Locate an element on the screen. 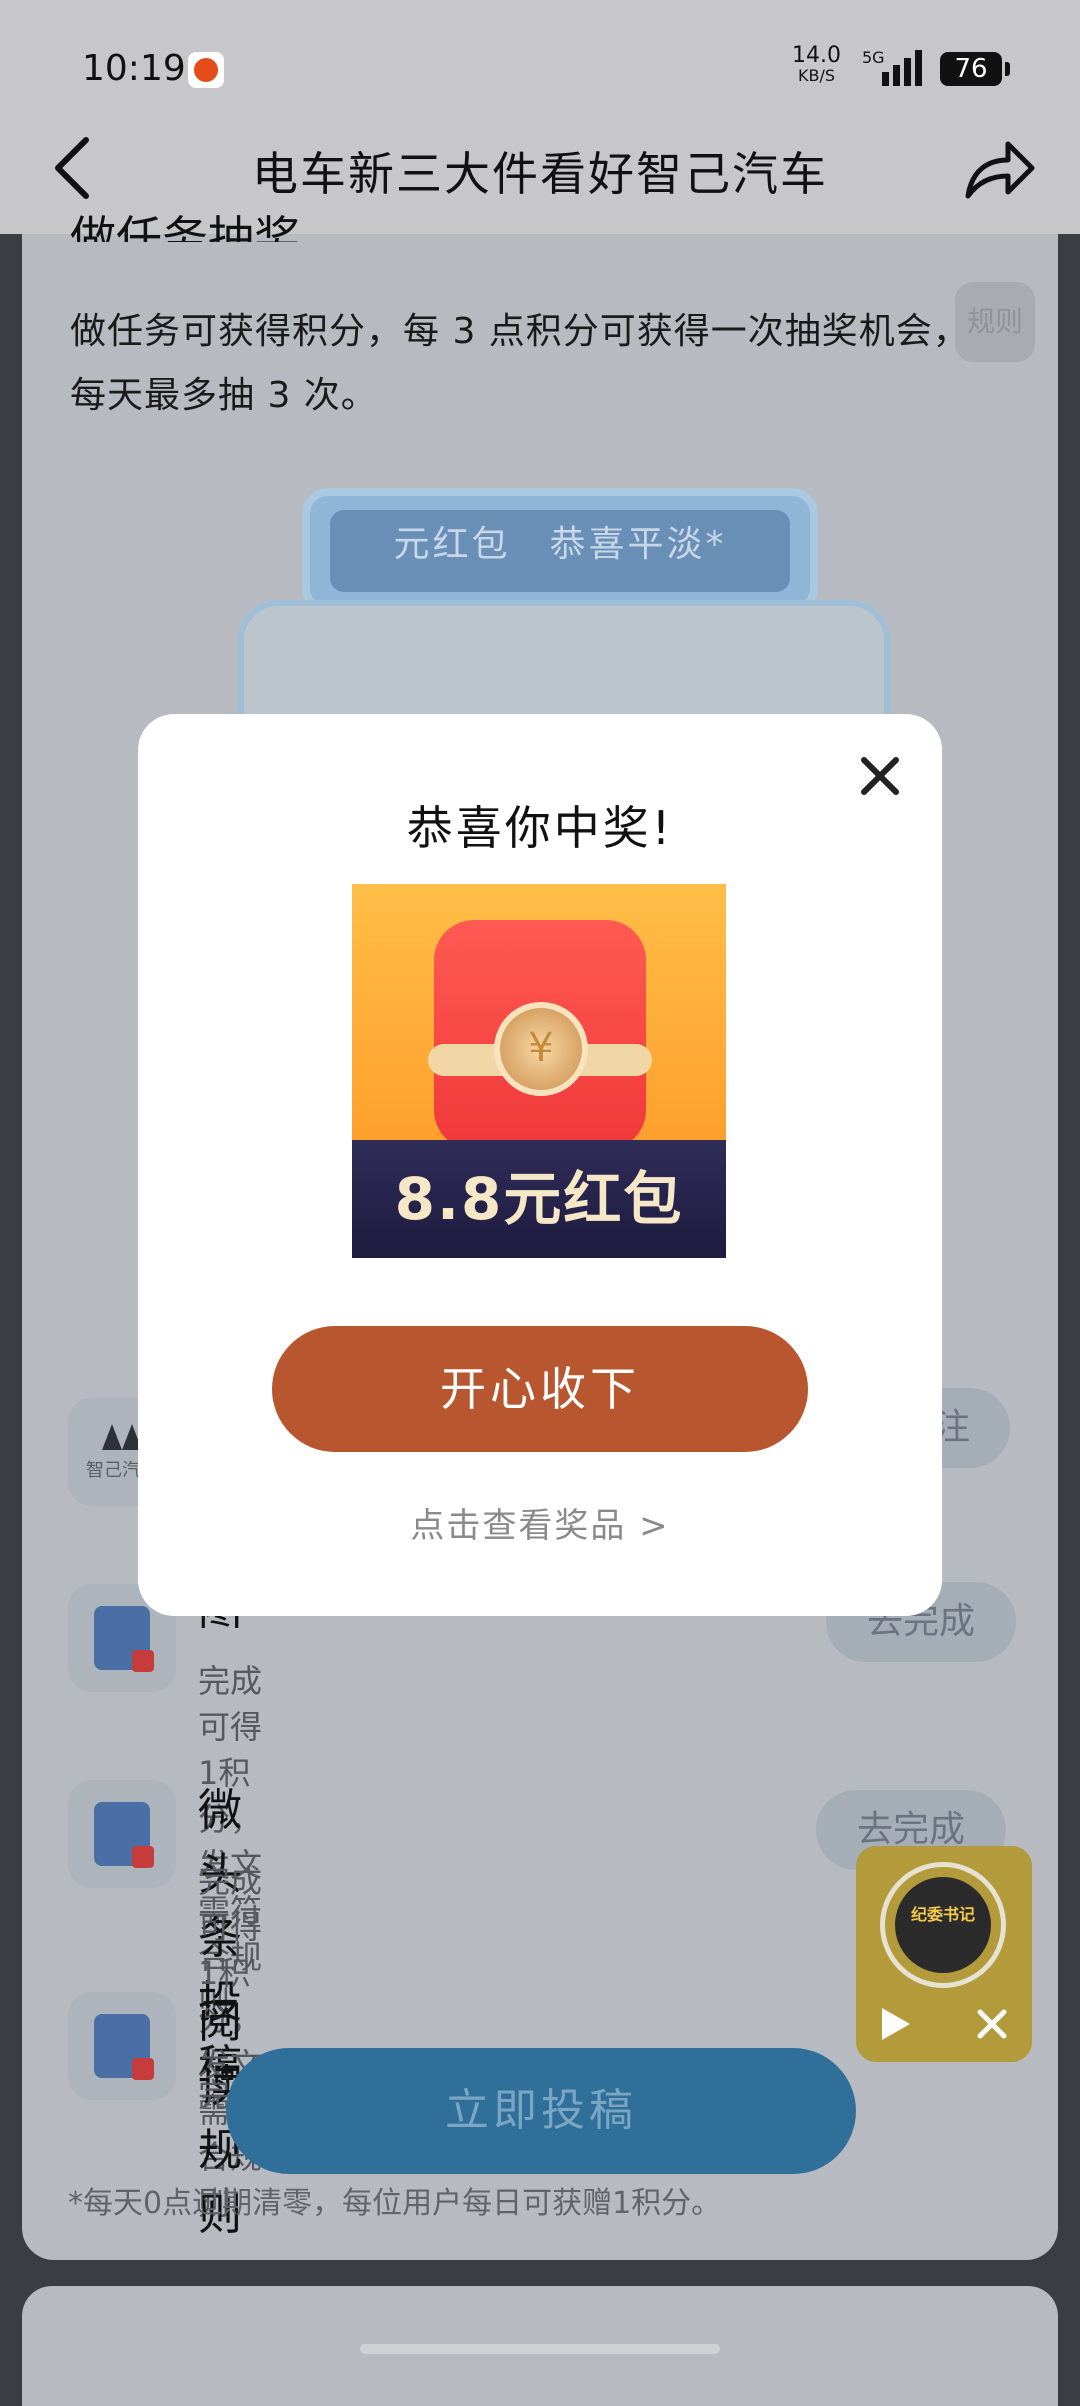 Image resolution: width=1080 pixels, height=2406 pixels. view-prize-link: 点击查看奖品 > is located at coordinates (540, 1522).